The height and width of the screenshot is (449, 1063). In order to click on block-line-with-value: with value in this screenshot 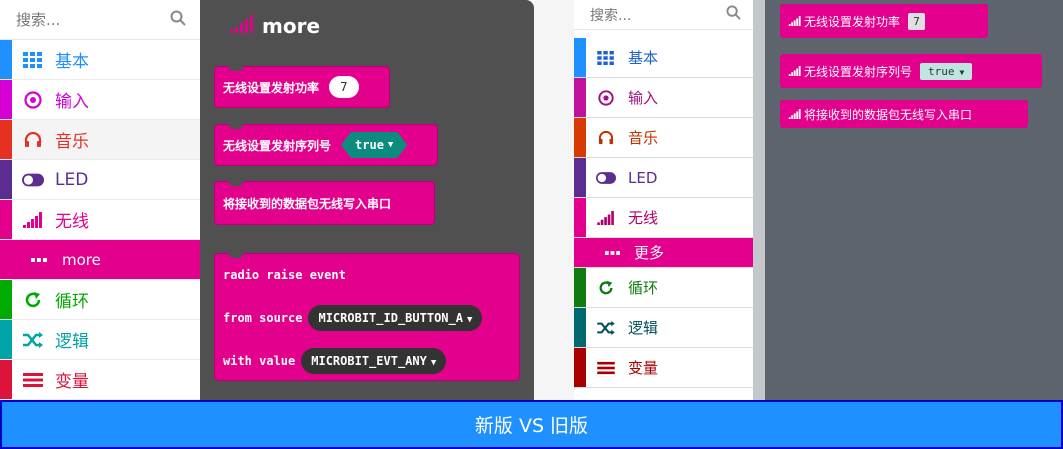, I will do `click(259, 361)`.